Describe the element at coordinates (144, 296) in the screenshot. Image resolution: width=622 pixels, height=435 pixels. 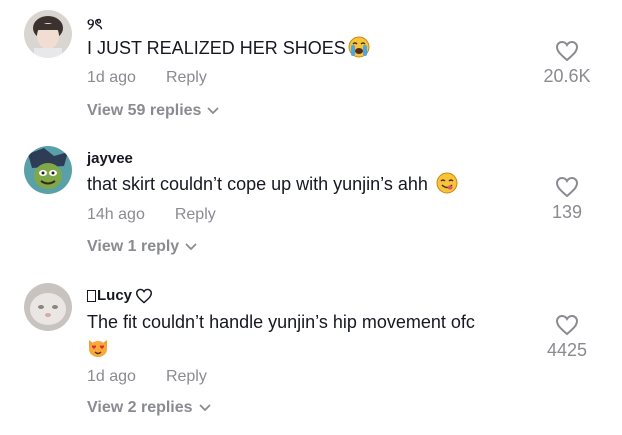
I see `white-heart-icon` at that location.